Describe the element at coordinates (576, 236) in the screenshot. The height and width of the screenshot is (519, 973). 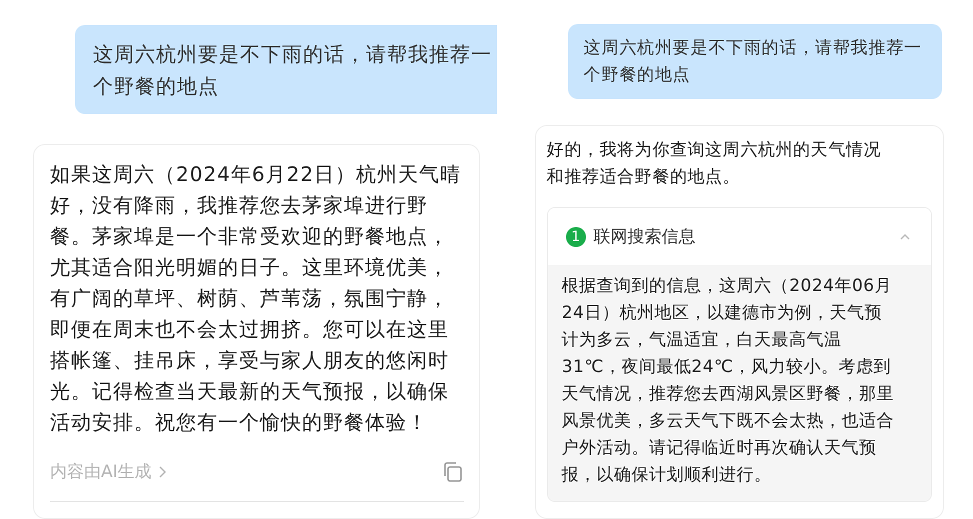
I see `step-badge: 1` at that location.